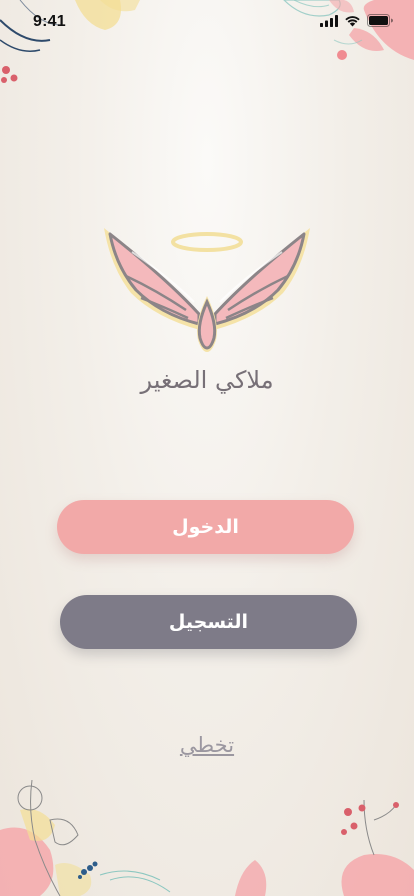  What do you see at coordinates (205, 527) in the screenshot?
I see `login-button: الدخول` at bounding box center [205, 527].